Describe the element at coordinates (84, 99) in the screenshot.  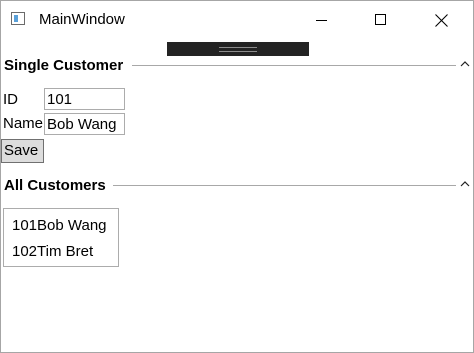
I see `id-field` at that location.